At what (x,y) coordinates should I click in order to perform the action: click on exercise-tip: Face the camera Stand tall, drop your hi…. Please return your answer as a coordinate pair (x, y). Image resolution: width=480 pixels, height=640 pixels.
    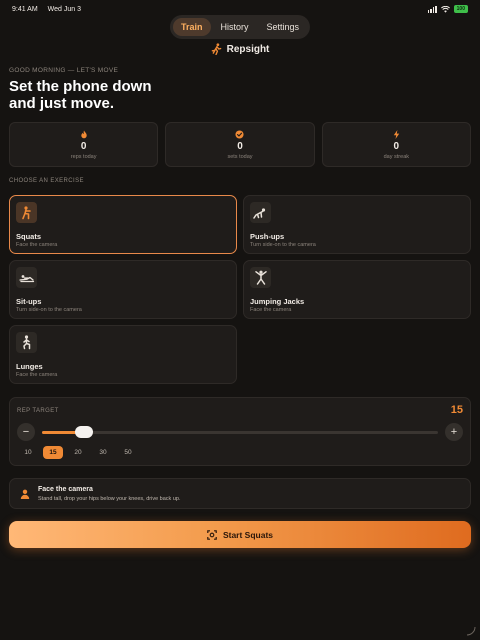
    Looking at the image, I should click on (240, 493).